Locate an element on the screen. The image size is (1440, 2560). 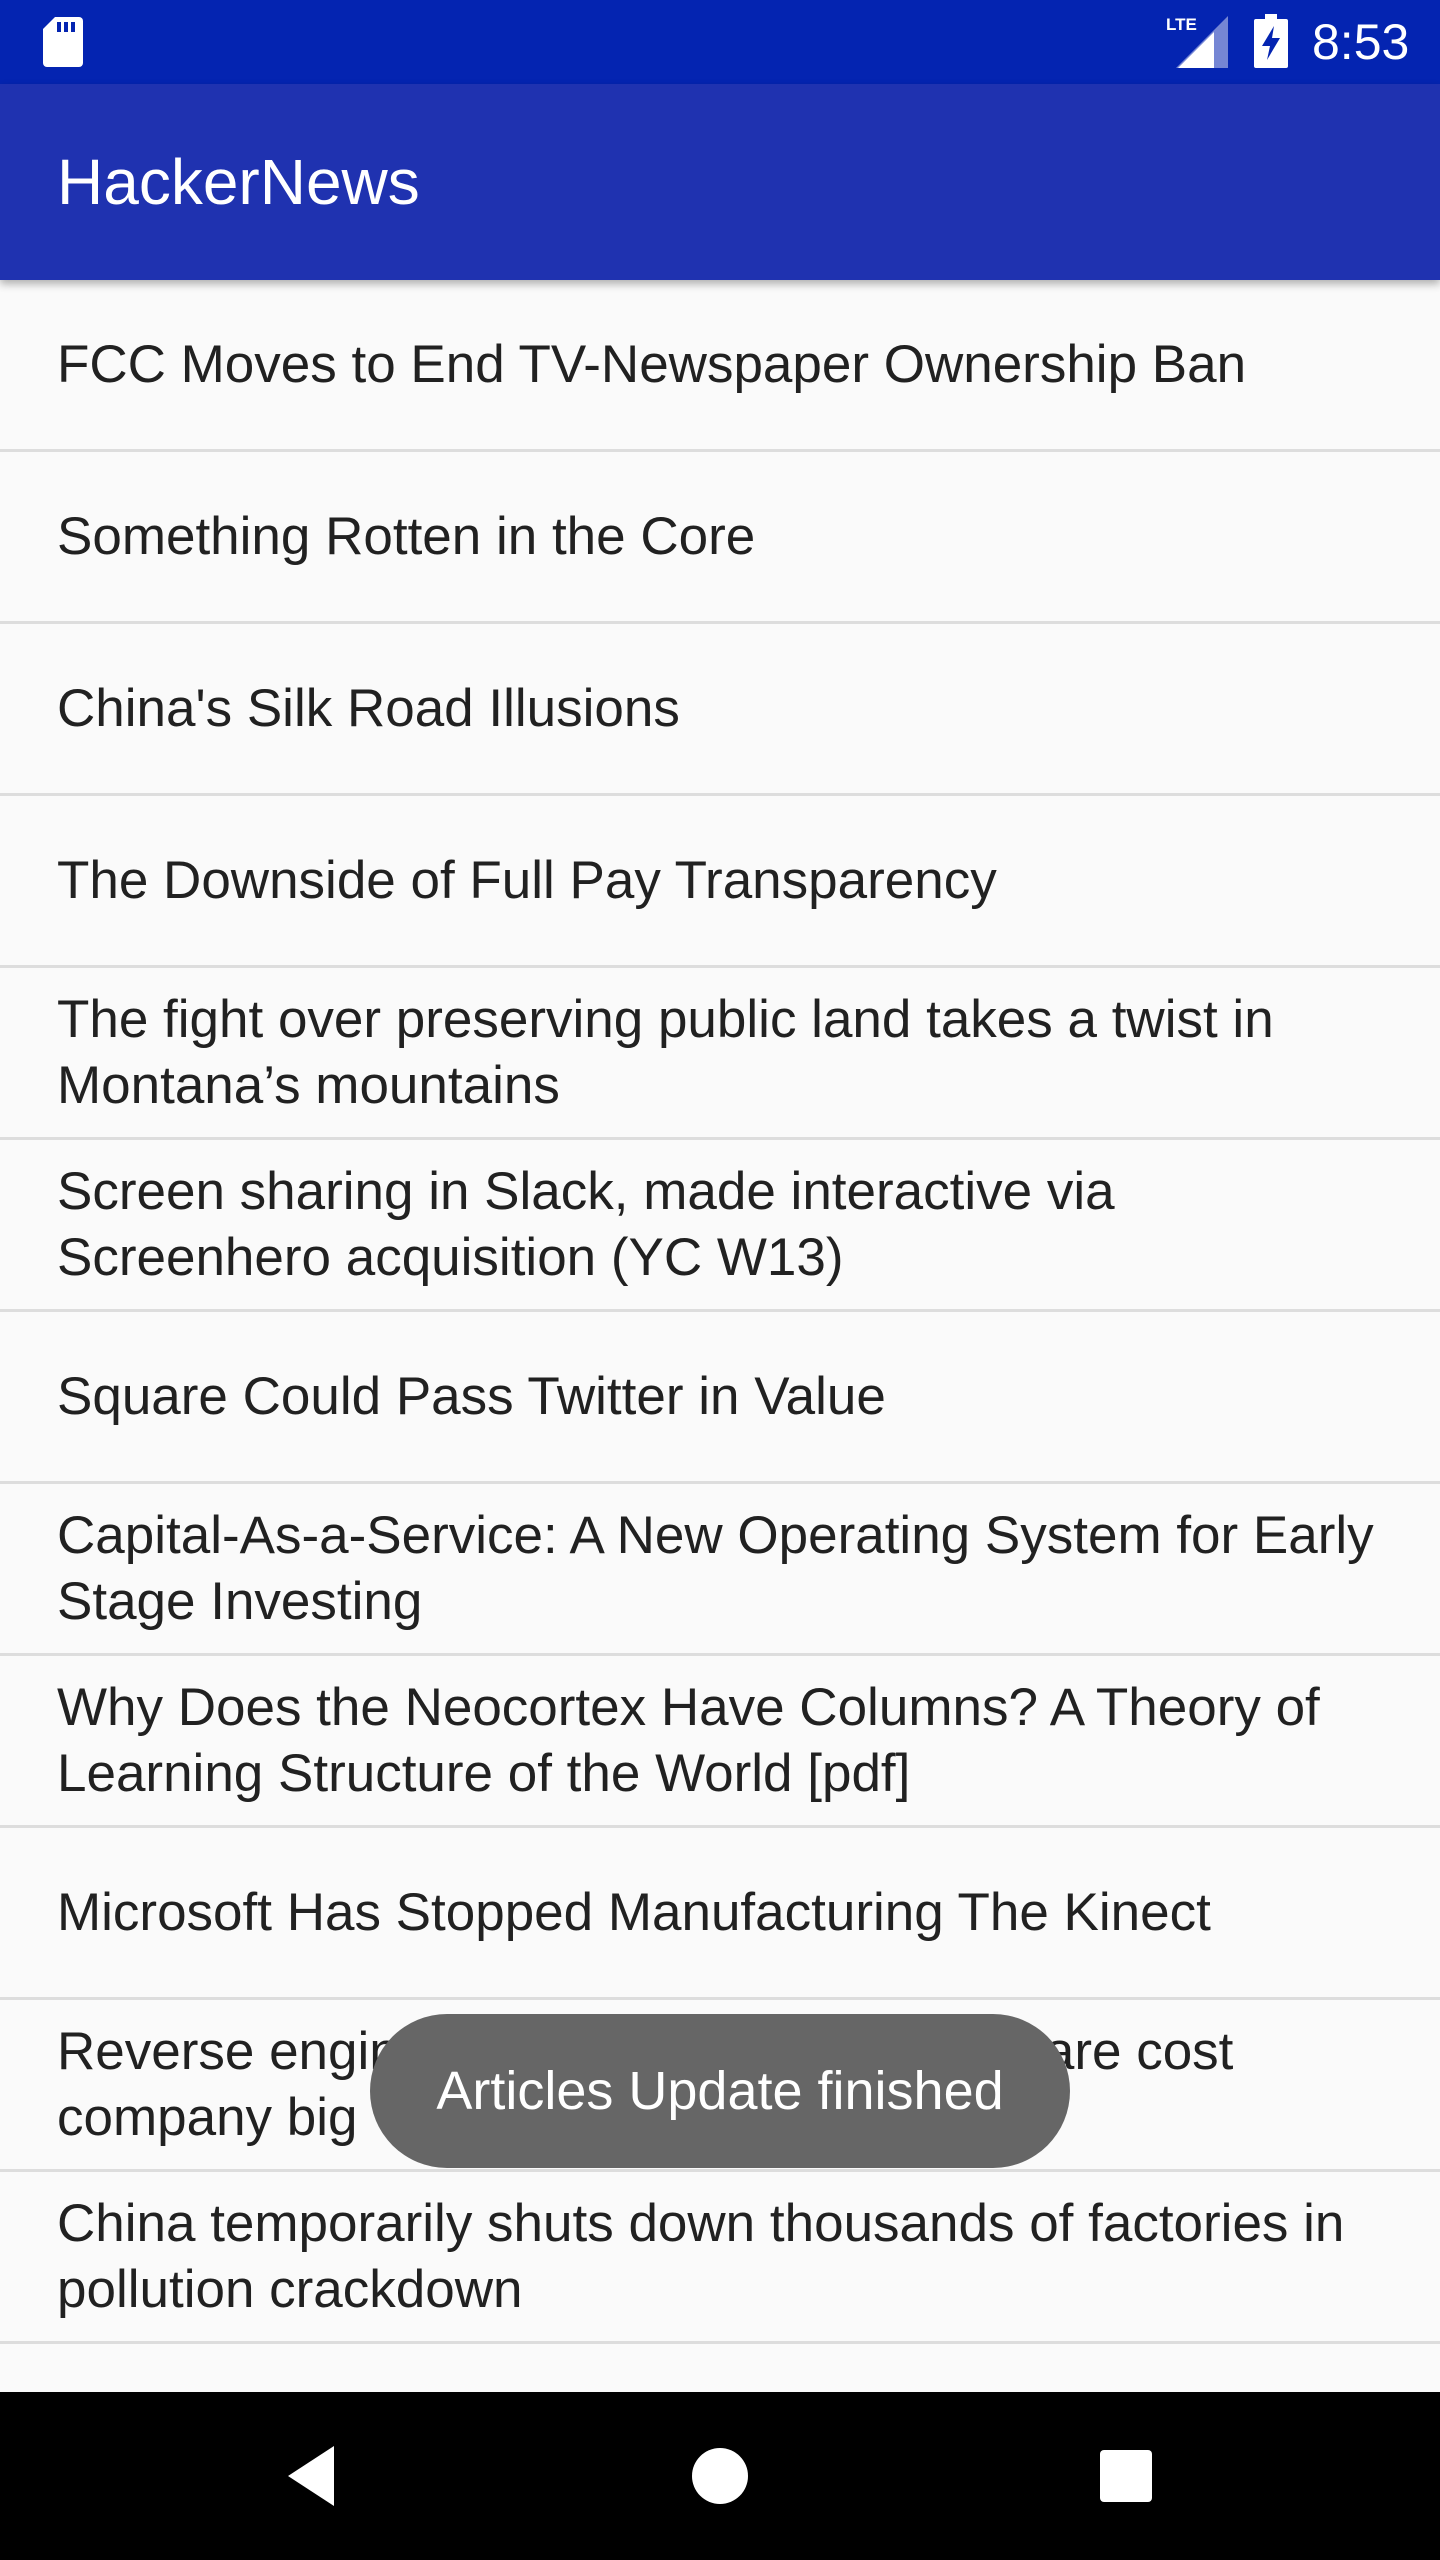
status-bar: LTE 8:53 is located at coordinates (720, 42).